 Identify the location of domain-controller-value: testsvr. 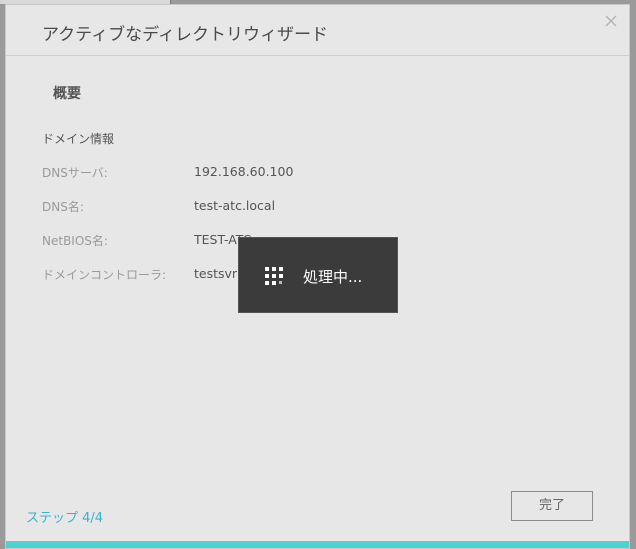
(216, 273).